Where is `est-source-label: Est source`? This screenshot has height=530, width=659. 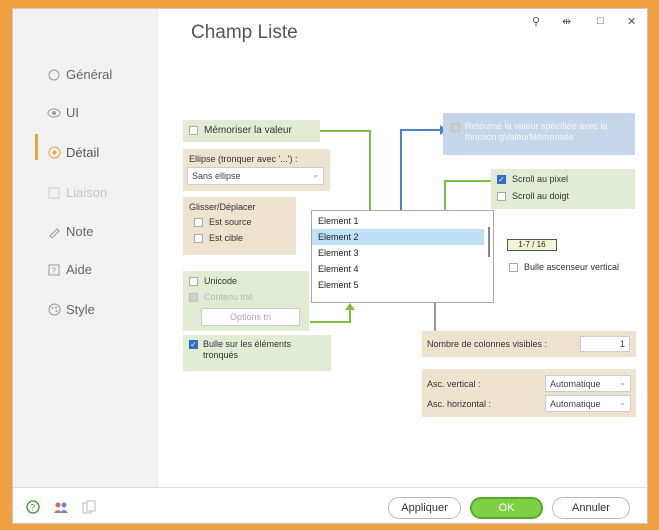 est-source-label: Est source is located at coordinates (230, 222).